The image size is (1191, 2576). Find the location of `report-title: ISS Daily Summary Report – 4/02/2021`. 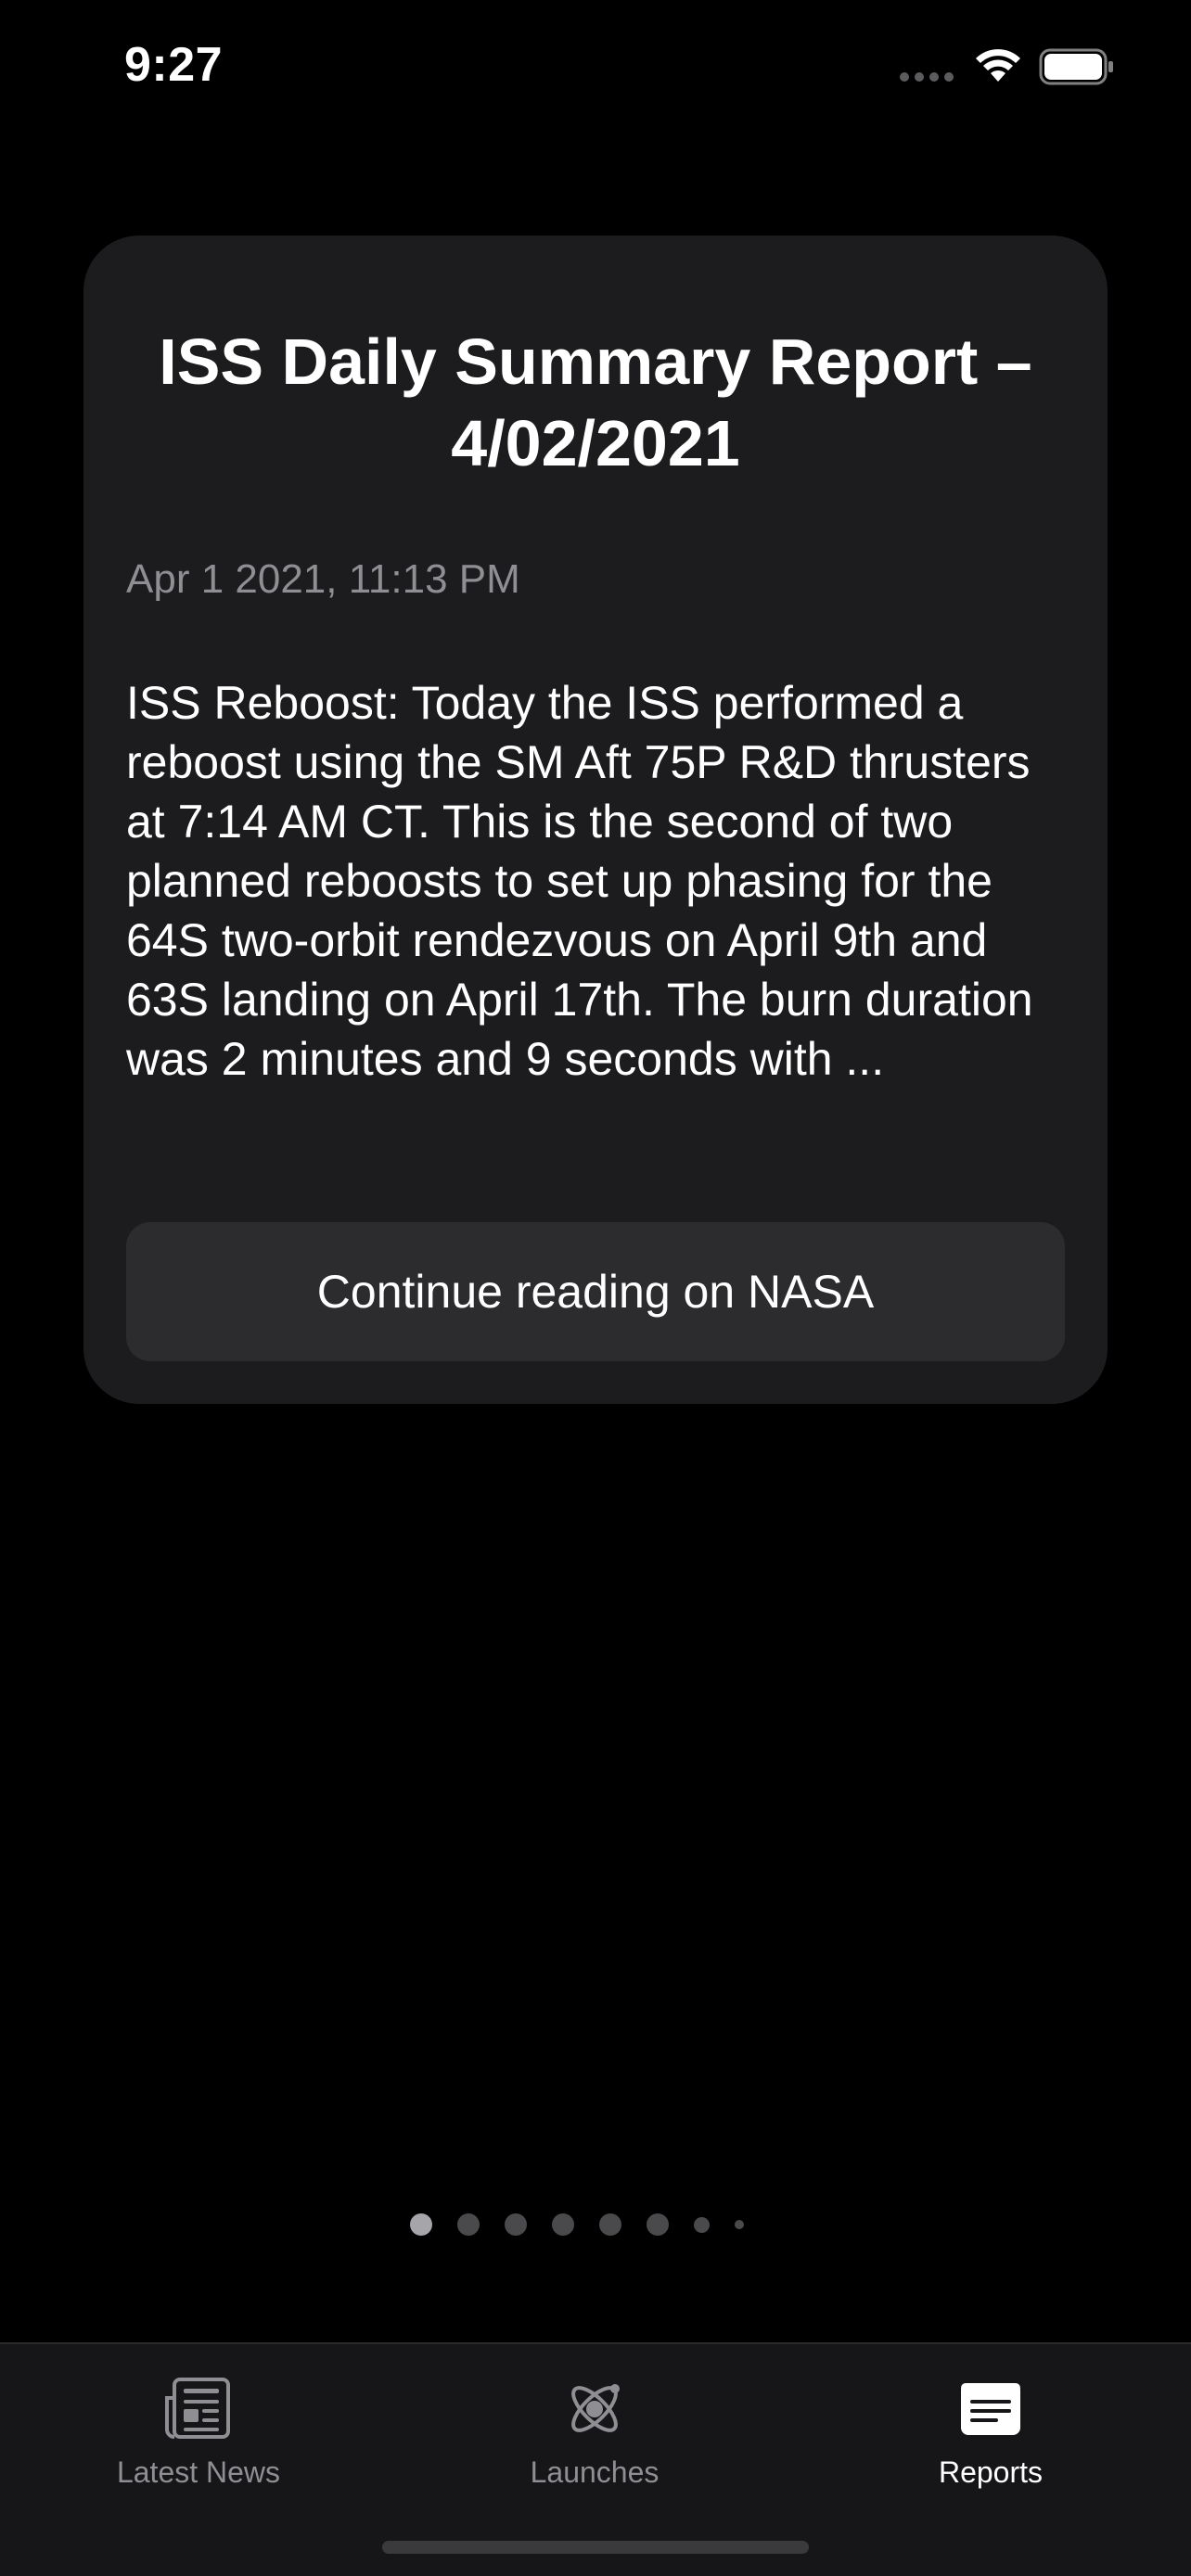

report-title: ISS Daily Summary Report – 4/02/2021 is located at coordinates (595, 402).